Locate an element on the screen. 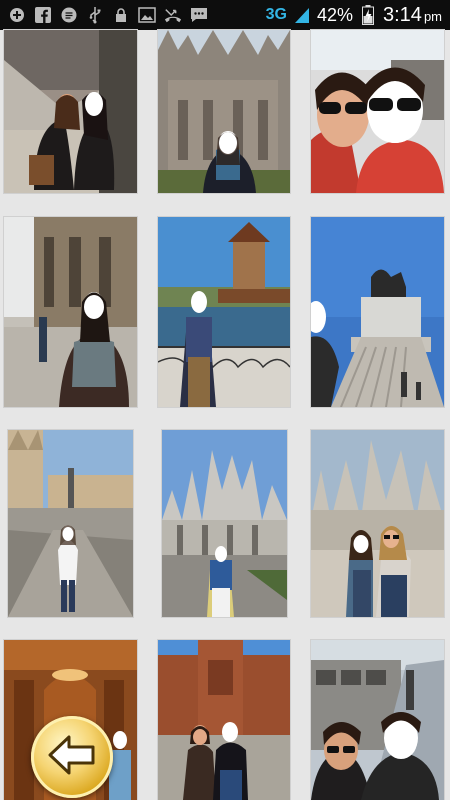  add-icon is located at coordinates (17, 15).